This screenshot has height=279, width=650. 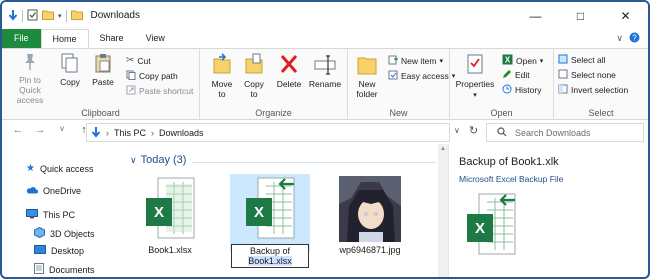 I want to click on close-button: ✕, so click(x=625, y=15).